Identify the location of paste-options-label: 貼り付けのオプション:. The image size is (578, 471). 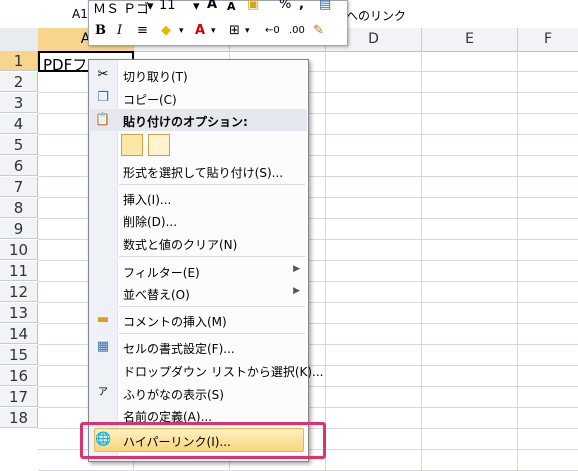
(185, 122).